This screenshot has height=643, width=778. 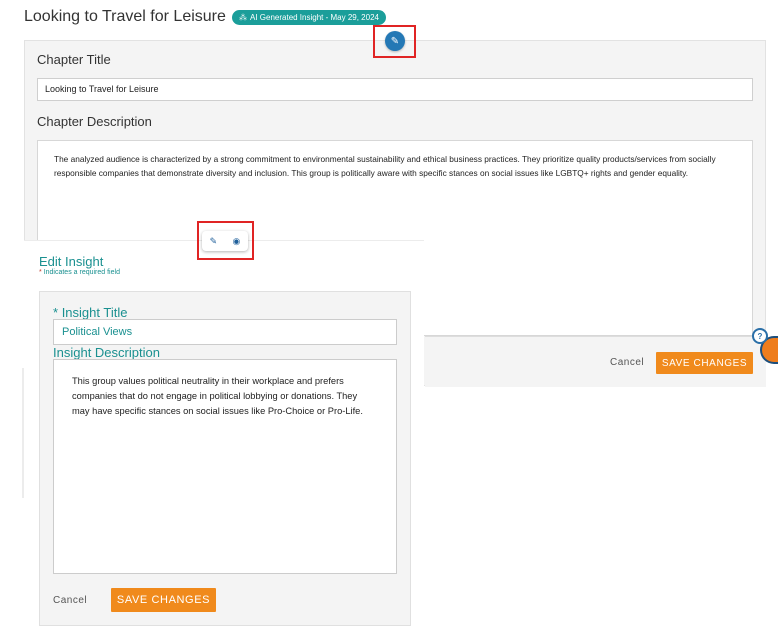 What do you see at coordinates (760, 336) in the screenshot?
I see `question-icon: ?` at bounding box center [760, 336].